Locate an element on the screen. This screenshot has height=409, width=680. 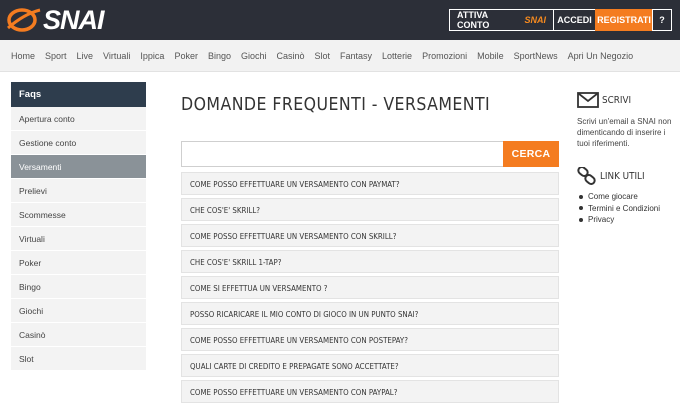
link-utili-heading: LINK UTILI is located at coordinates (628, 176).